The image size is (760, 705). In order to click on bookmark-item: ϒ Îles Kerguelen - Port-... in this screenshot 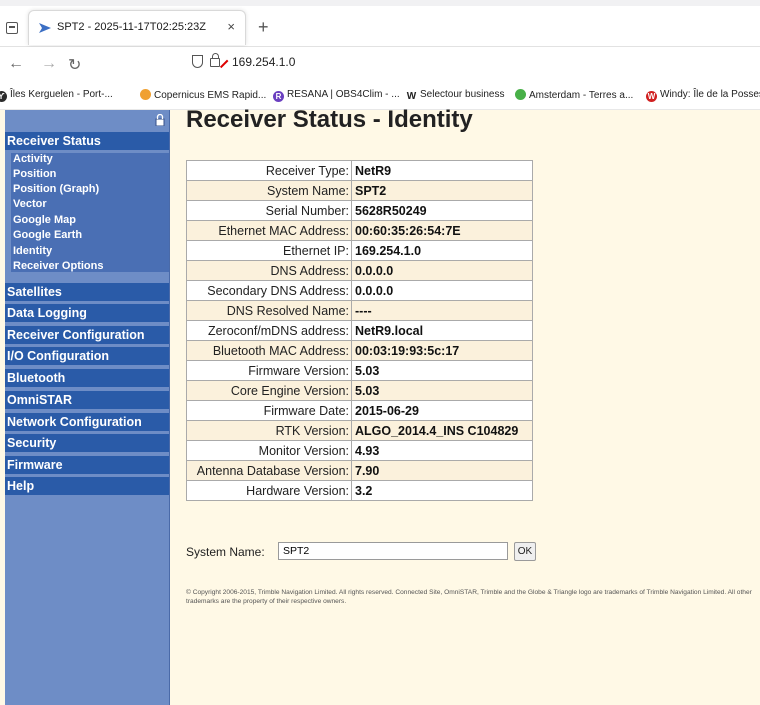, I will do `click(56, 95)`.